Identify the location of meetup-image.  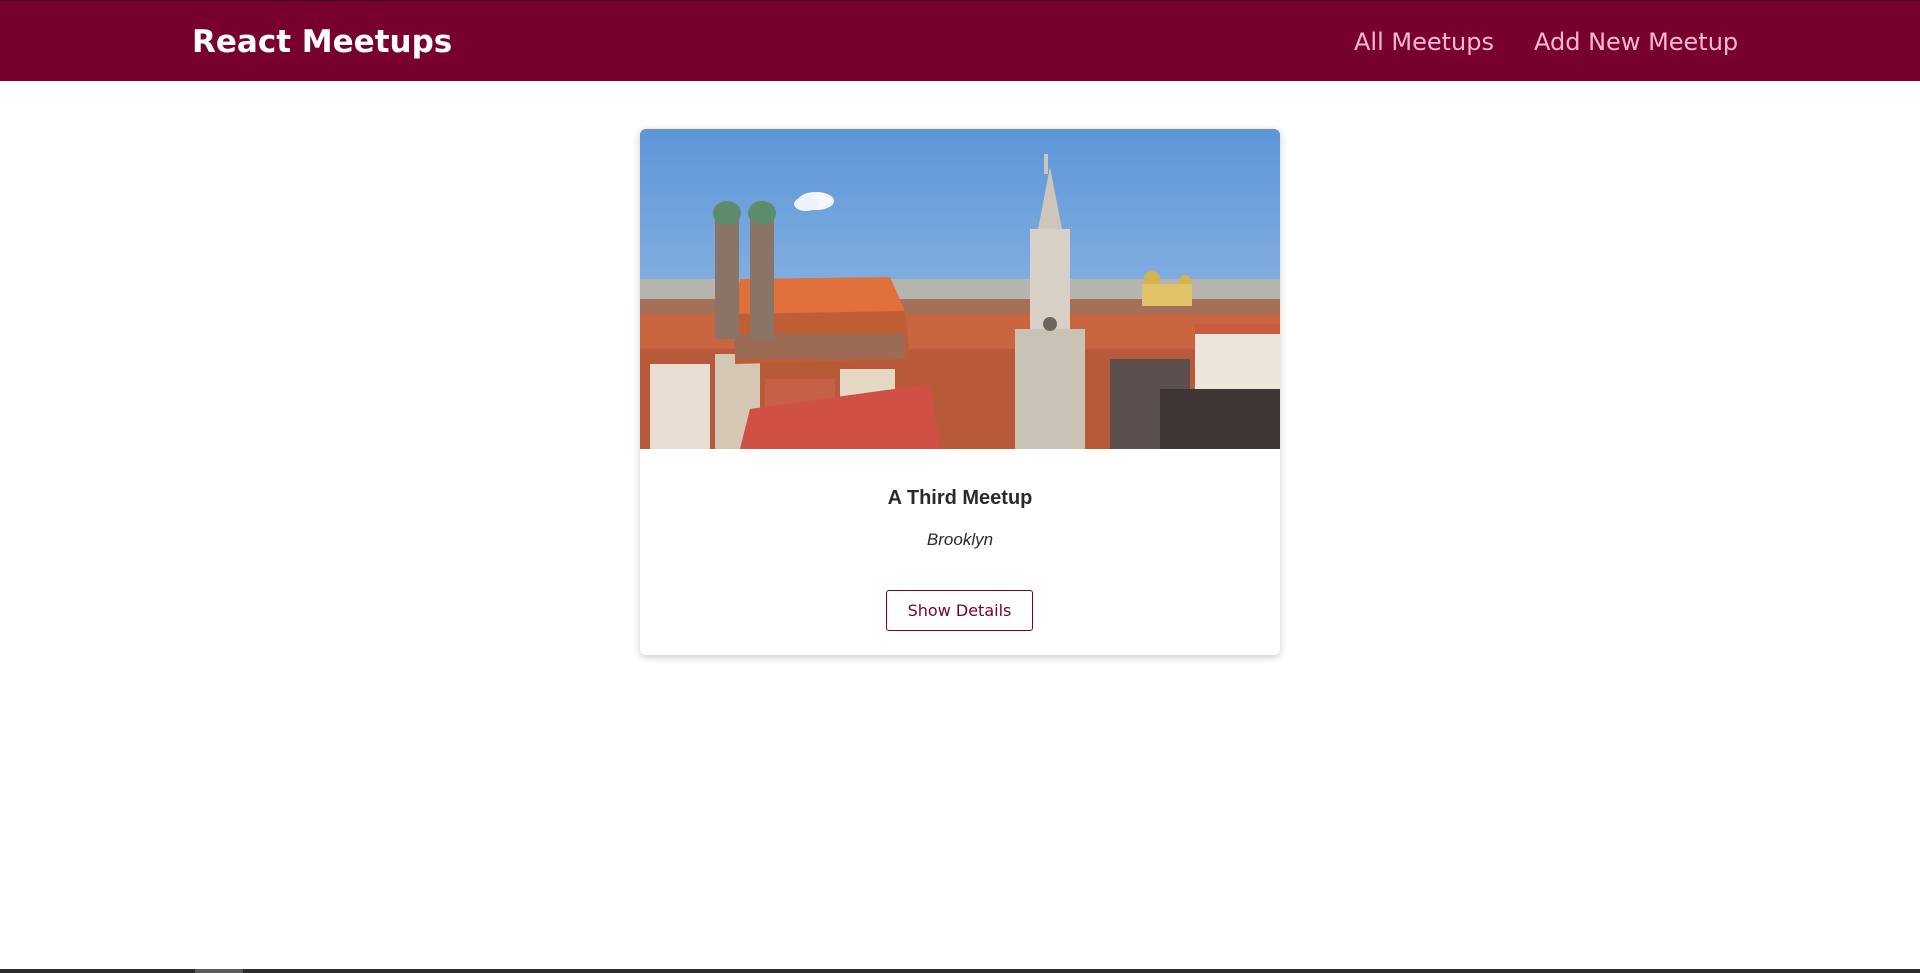
(960, 289).